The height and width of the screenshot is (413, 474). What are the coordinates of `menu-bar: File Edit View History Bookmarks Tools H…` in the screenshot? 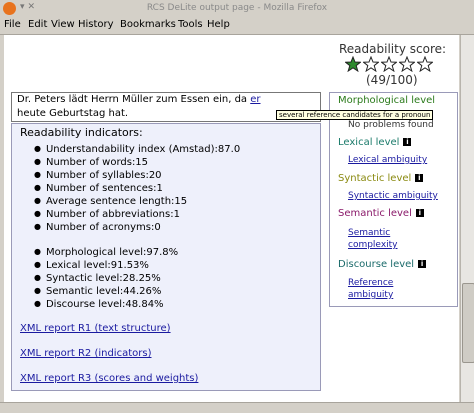 It's located at (237, 26).